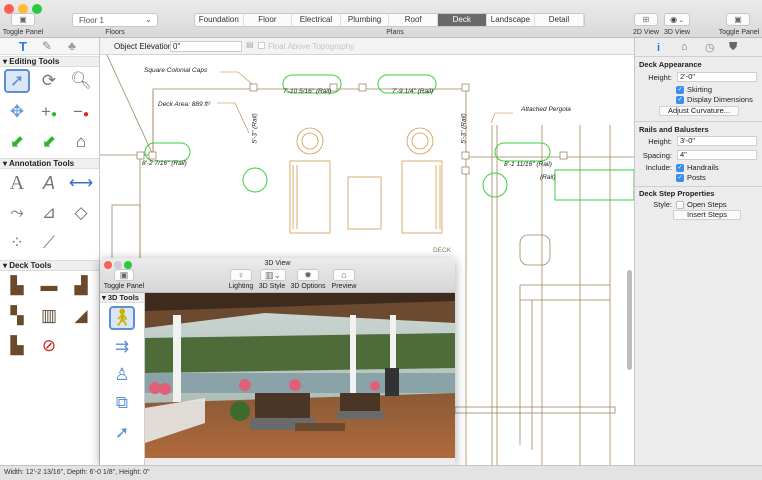  I want to click on add-point-tool: +●, so click(49, 112).